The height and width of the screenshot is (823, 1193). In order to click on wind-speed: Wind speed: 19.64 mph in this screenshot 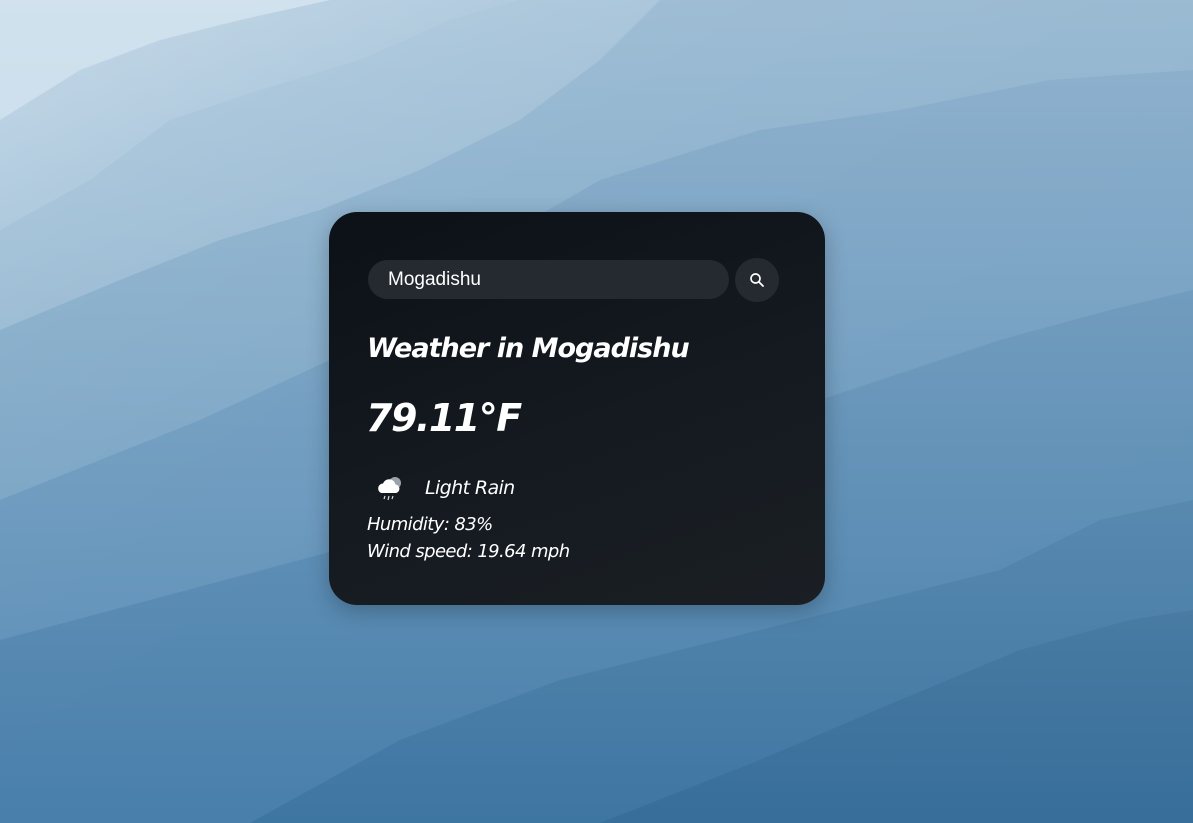, I will do `click(468, 551)`.